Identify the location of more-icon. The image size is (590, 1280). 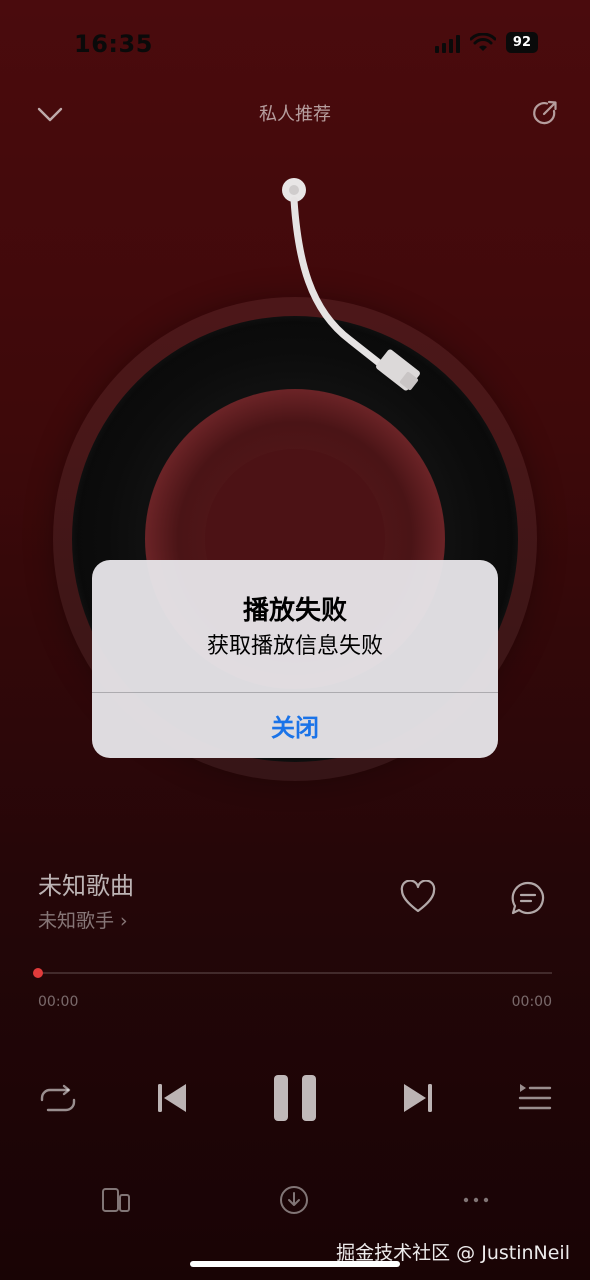
(476, 1200).